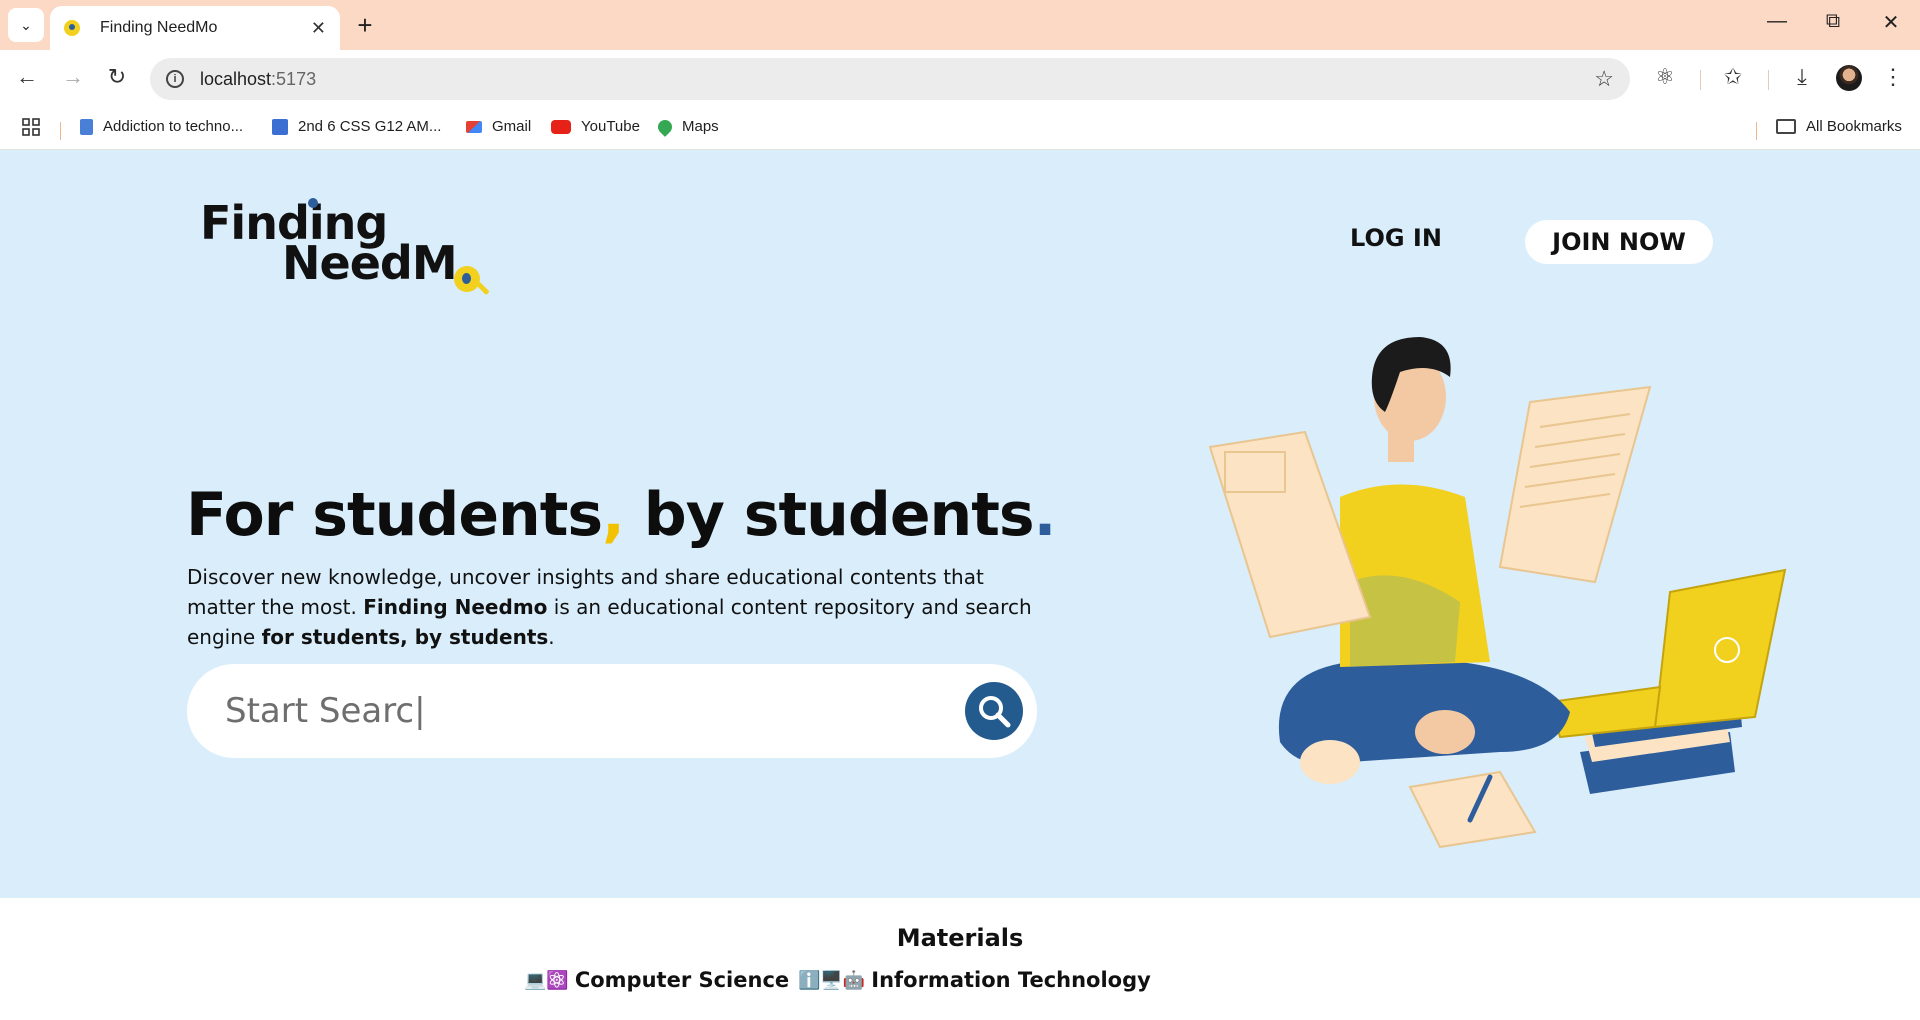 The image size is (1920, 1020). I want to click on browser-toolbar: ← → ↻ i localhost:5173 ☆ ⚛ ✩ ⤓ ⋮, so click(960, 79).